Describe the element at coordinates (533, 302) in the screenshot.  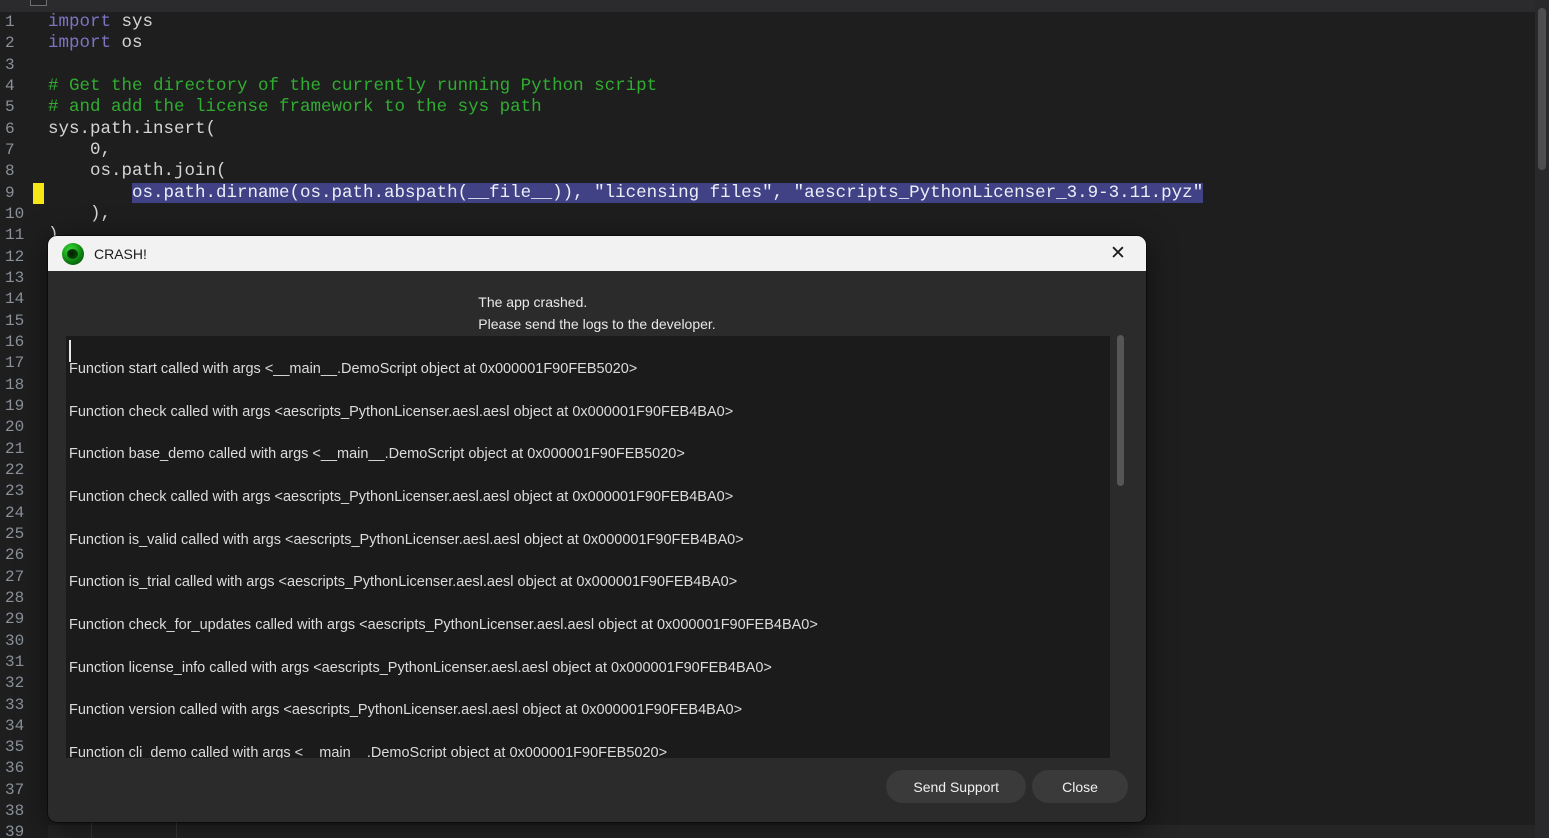
I see `crash-message-line1: The app crashed.` at that location.